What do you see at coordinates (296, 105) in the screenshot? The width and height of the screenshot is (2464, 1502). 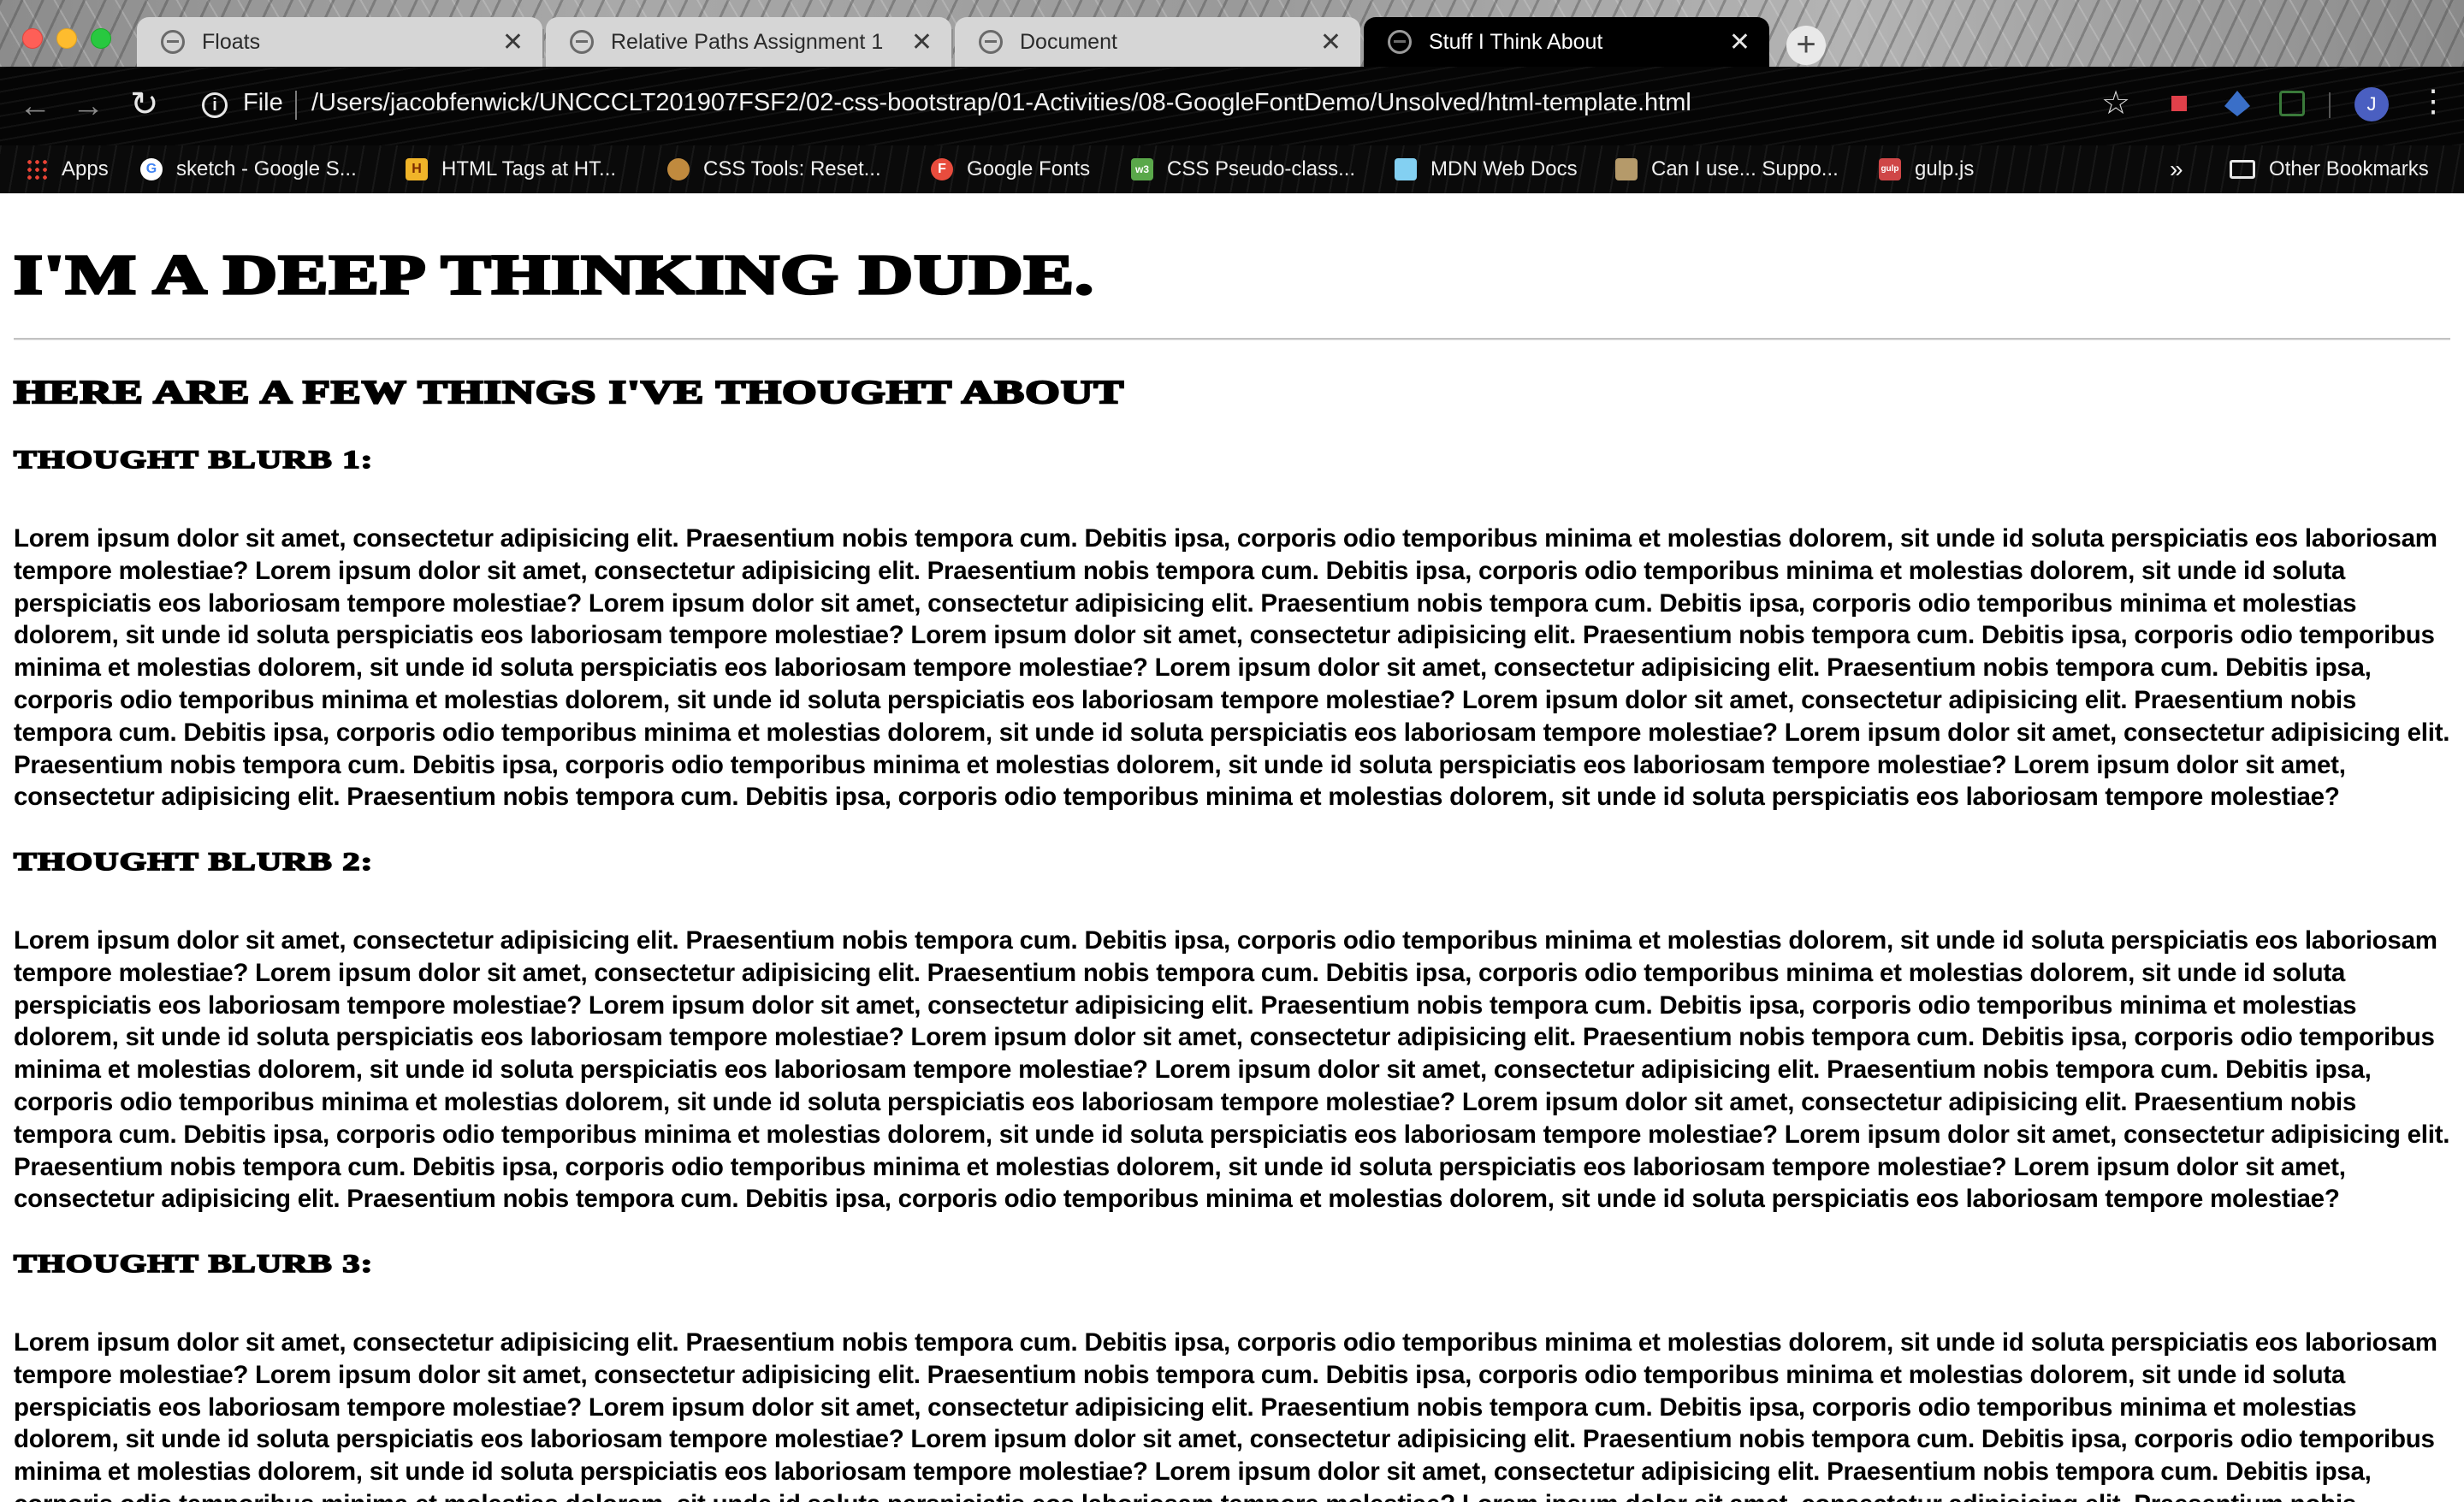 I see `address-separator` at bounding box center [296, 105].